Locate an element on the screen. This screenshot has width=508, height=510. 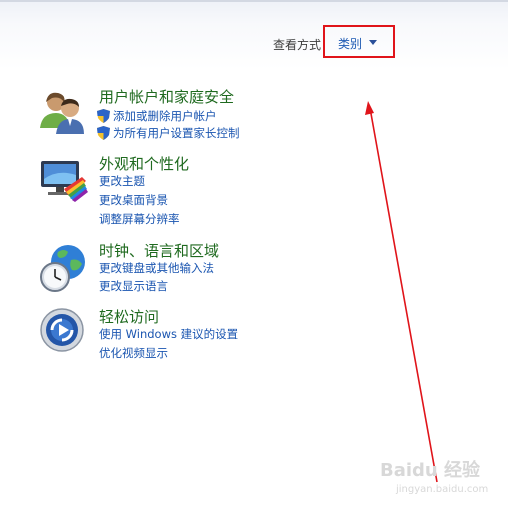
watermark: Baidu 经验 is located at coordinates (430, 470).